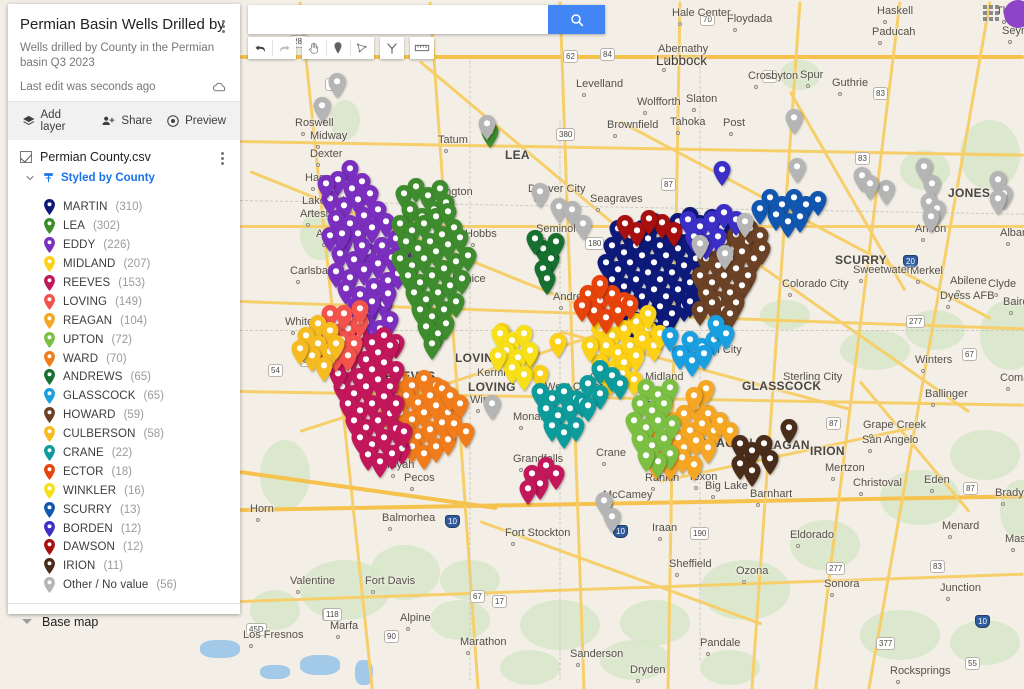  What do you see at coordinates (124, 301) in the screenshot?
I see `legend-row-loving: LOVING (149)` at bounding box center [124, 301].